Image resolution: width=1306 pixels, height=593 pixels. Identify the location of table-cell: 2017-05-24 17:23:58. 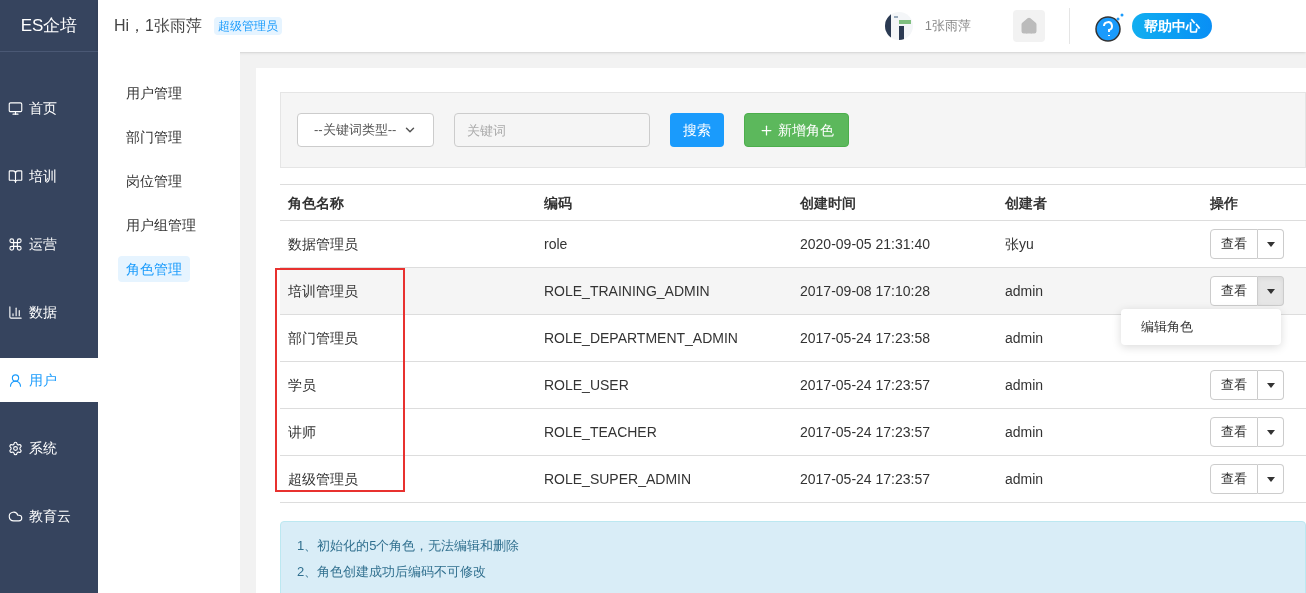
(865, 337).